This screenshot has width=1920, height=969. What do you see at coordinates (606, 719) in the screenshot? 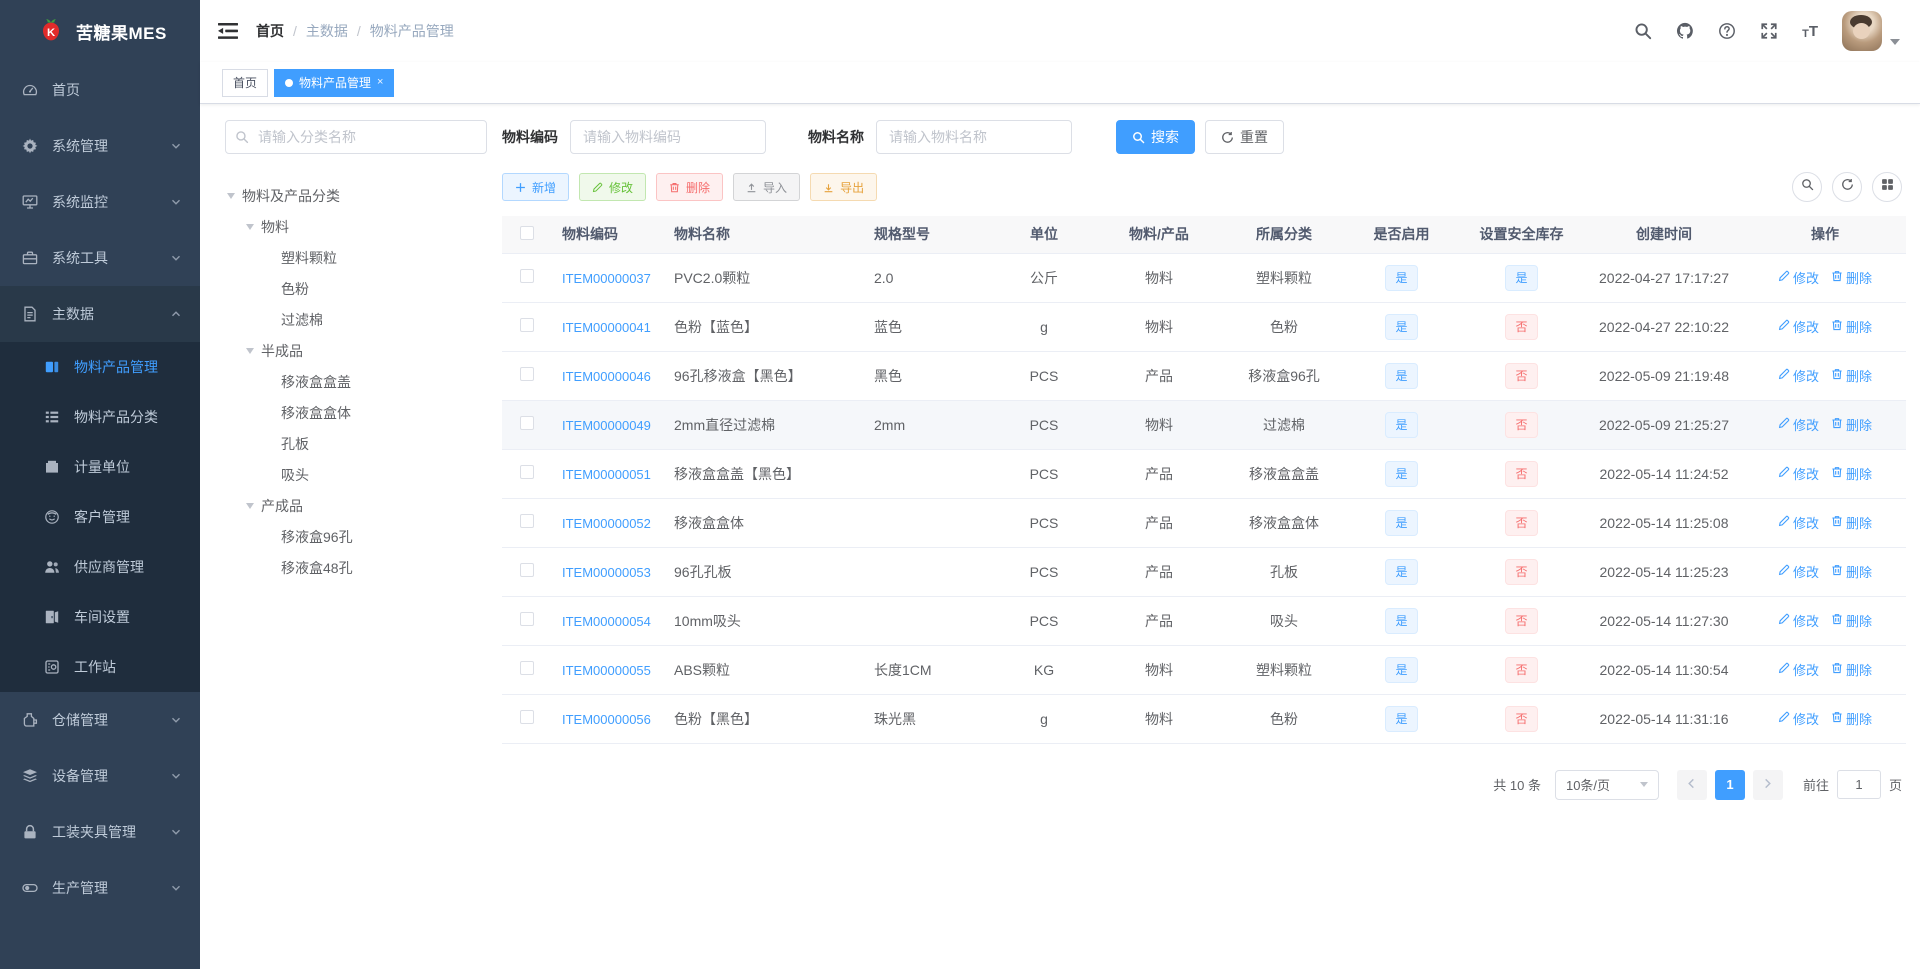
I see `material-code-link: ITEM00000056` at bounding box center [606, 719].